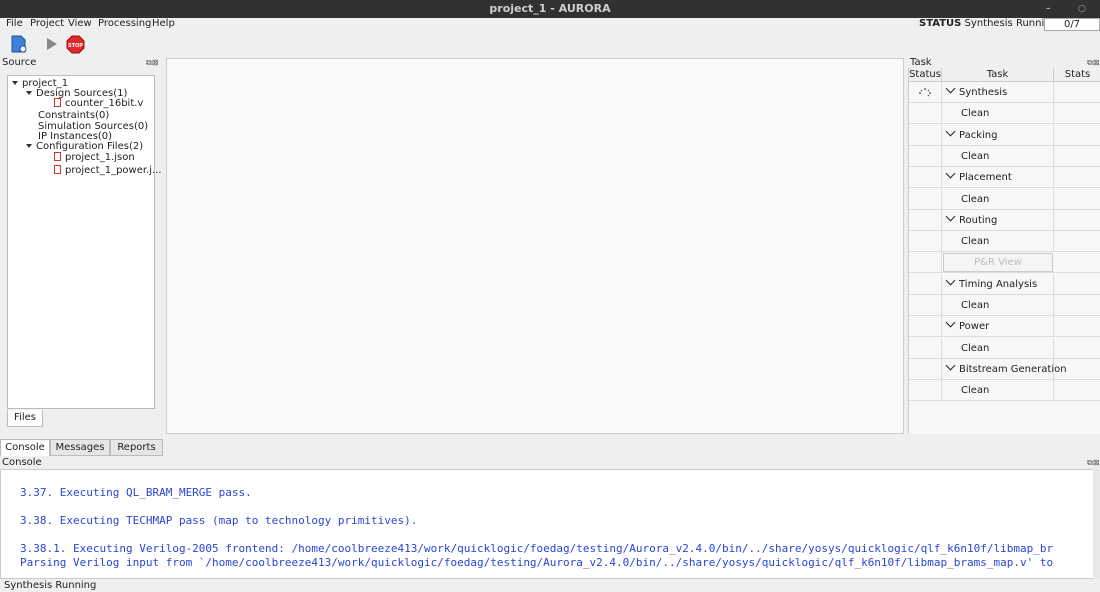 This screenshot has height=592, width=1100. Describe the element at coordinates (75, 44) in the screenshot. I see `stop-icon: STOP` at that location.